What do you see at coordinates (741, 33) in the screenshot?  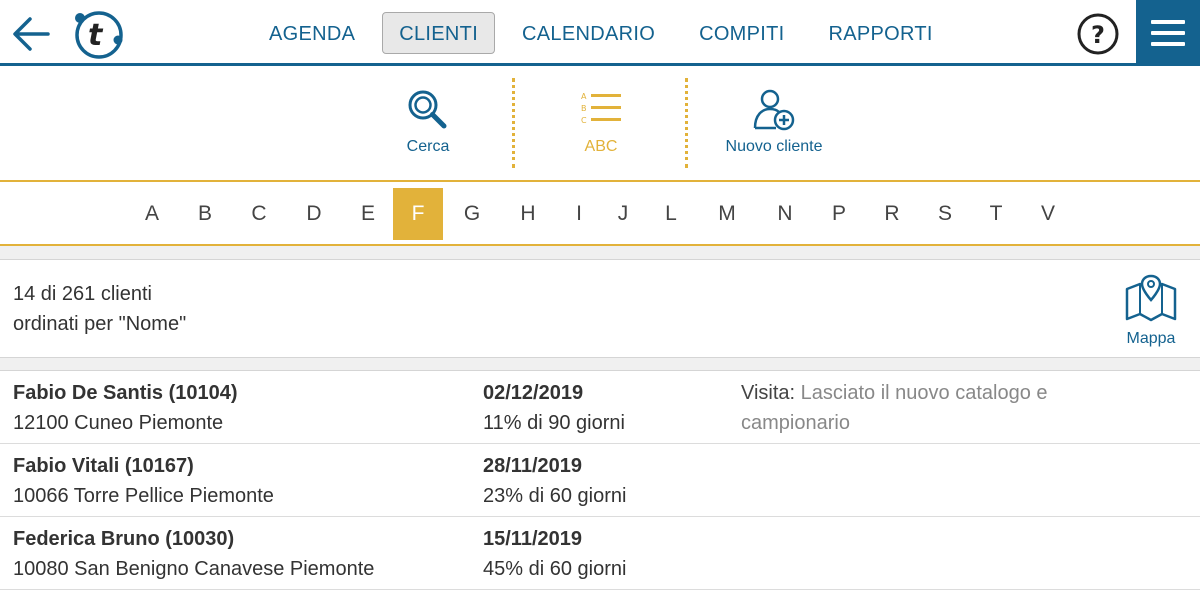 I see `nav-compiti: COMPITI` at bounding box center [741, 33].